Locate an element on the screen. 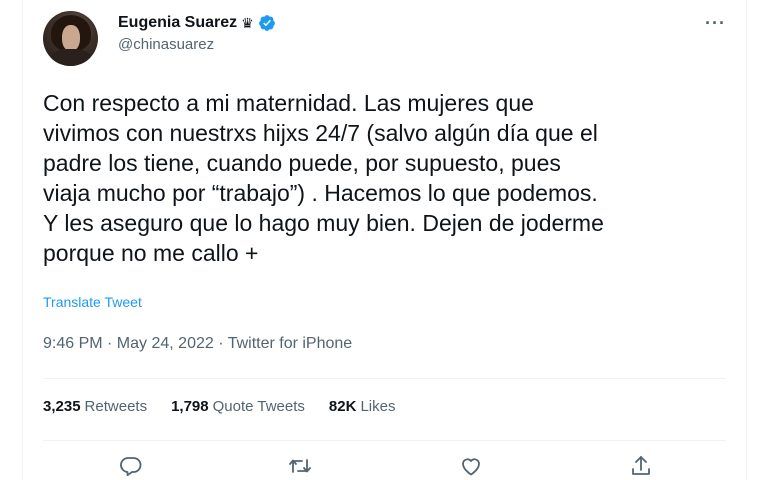 The image size is (768, 480). heart-icon is located at coordinates (471, 467).